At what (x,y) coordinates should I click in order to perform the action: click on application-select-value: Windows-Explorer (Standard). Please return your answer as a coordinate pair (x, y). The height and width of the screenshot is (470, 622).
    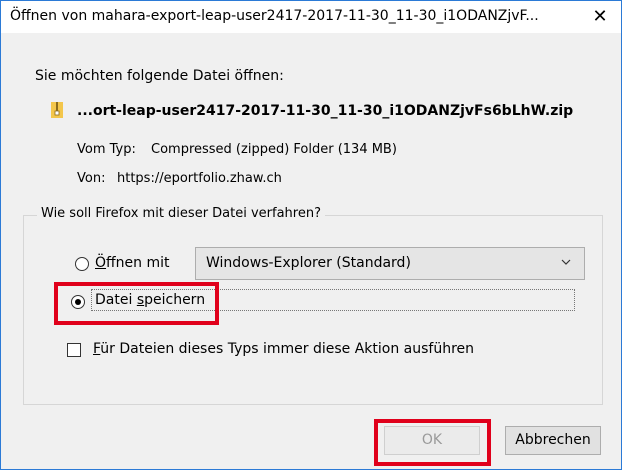
    Looking at the image, I should click on (308, 263).